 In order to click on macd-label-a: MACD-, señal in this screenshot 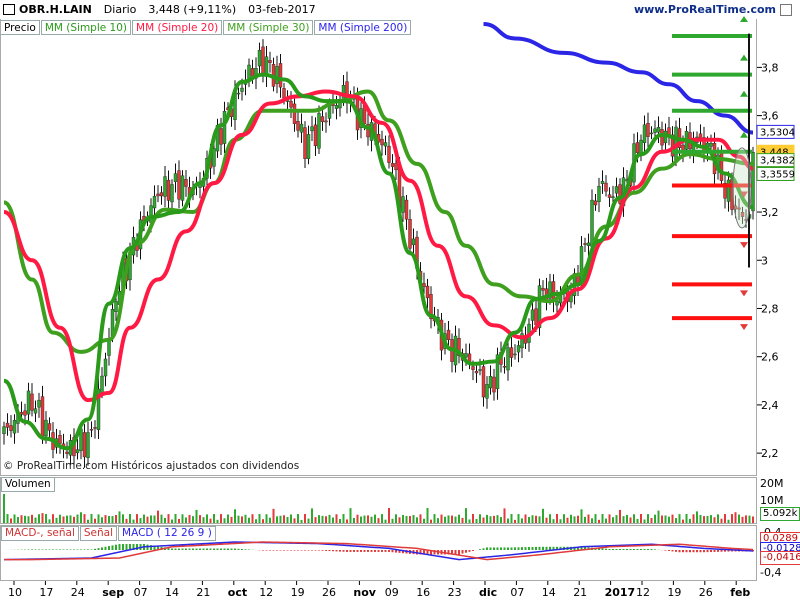, I will do `click(40, 533)`.